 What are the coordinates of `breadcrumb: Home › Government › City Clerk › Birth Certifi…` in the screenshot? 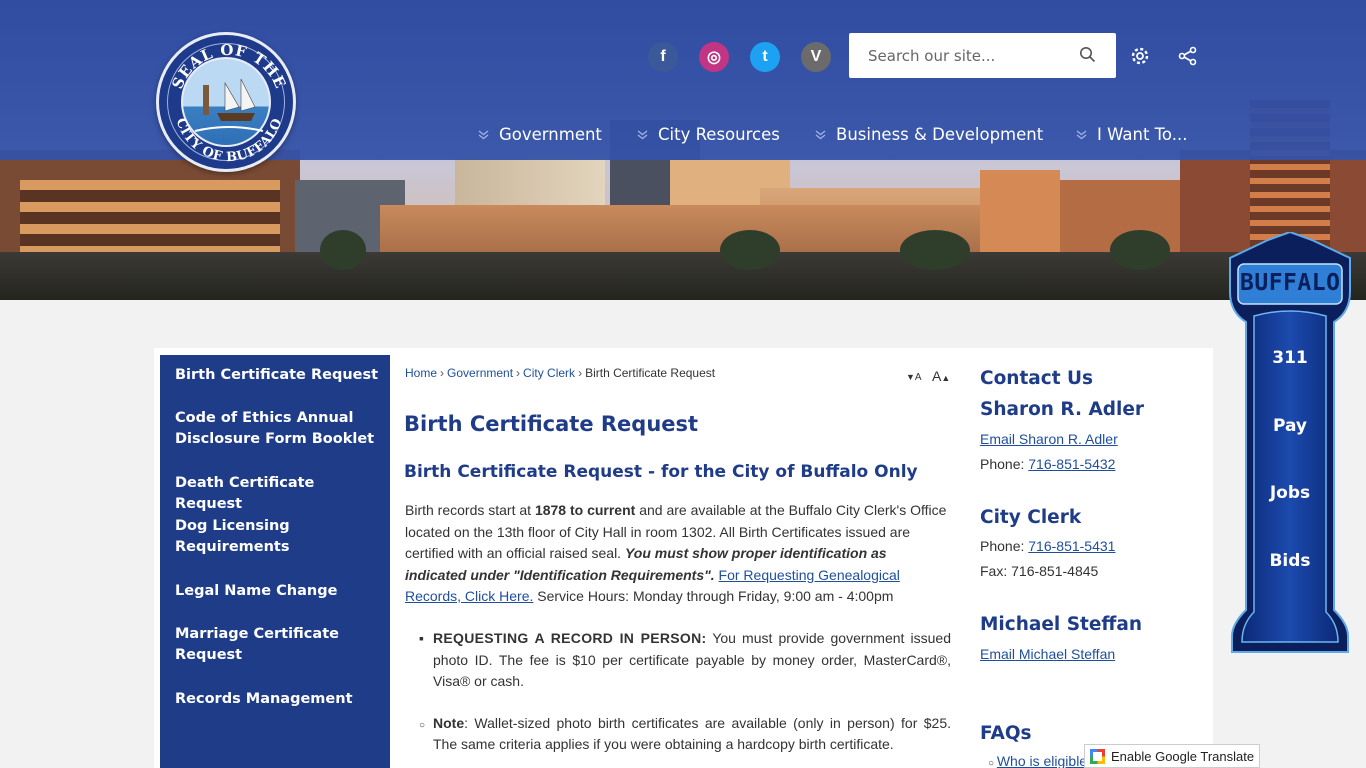 It's located at (560, 373).